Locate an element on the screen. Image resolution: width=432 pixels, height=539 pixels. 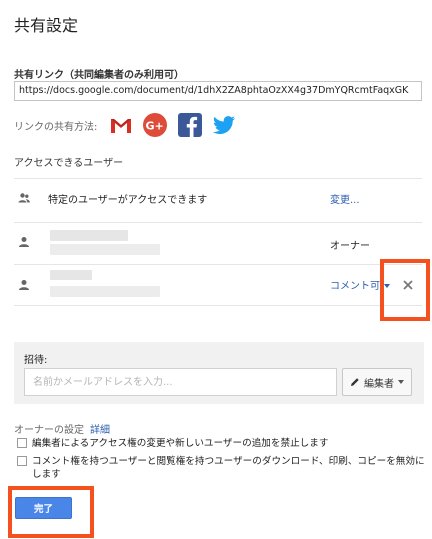
invite-label: 招待: is located at coordinates (36, 360).